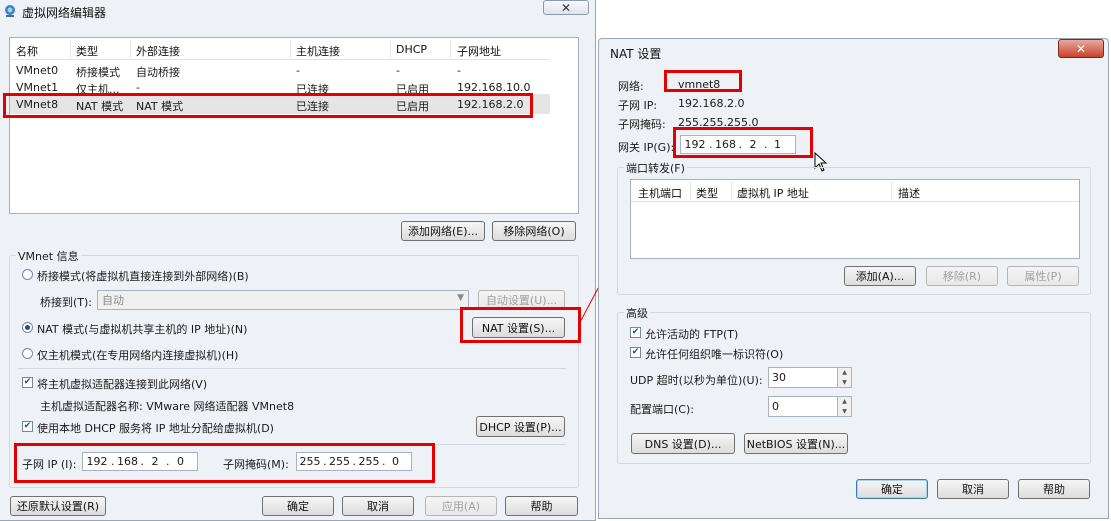 This screenshot has height=521, width=1111. I want to click on allow-oui-checkbox: ✔, so click(635, 352).